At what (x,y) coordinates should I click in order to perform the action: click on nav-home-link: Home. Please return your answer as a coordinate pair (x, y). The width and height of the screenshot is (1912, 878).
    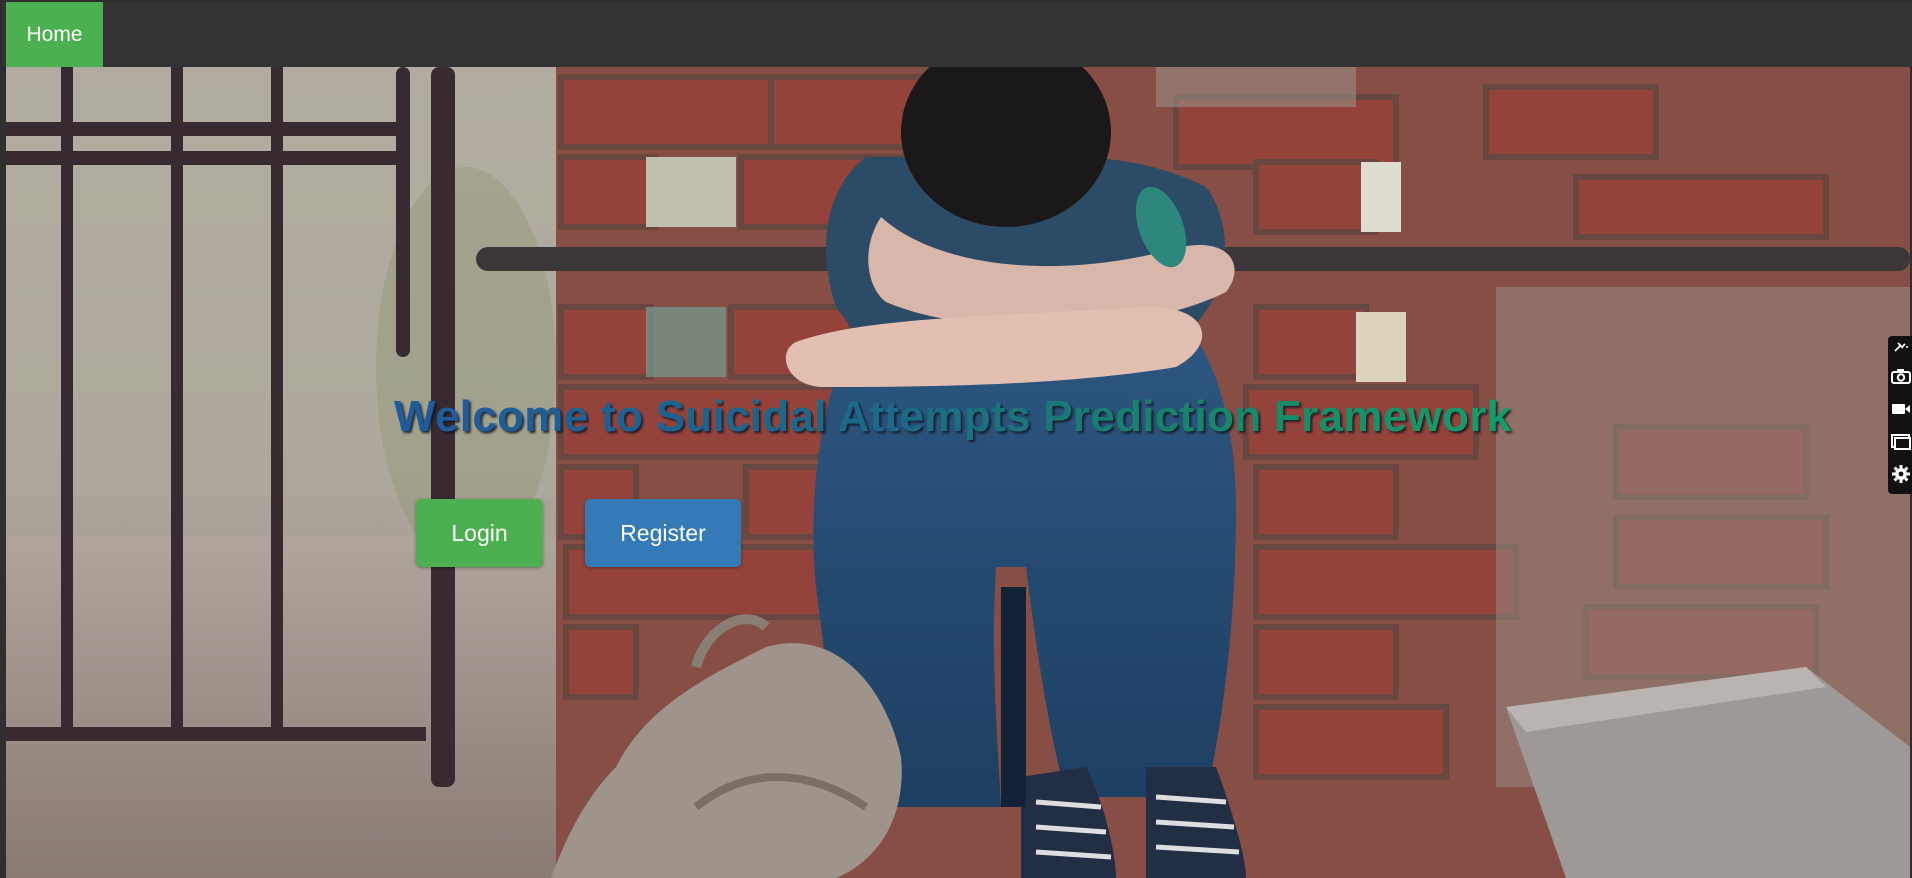
    Looking at the image, I should click on (54, 34).